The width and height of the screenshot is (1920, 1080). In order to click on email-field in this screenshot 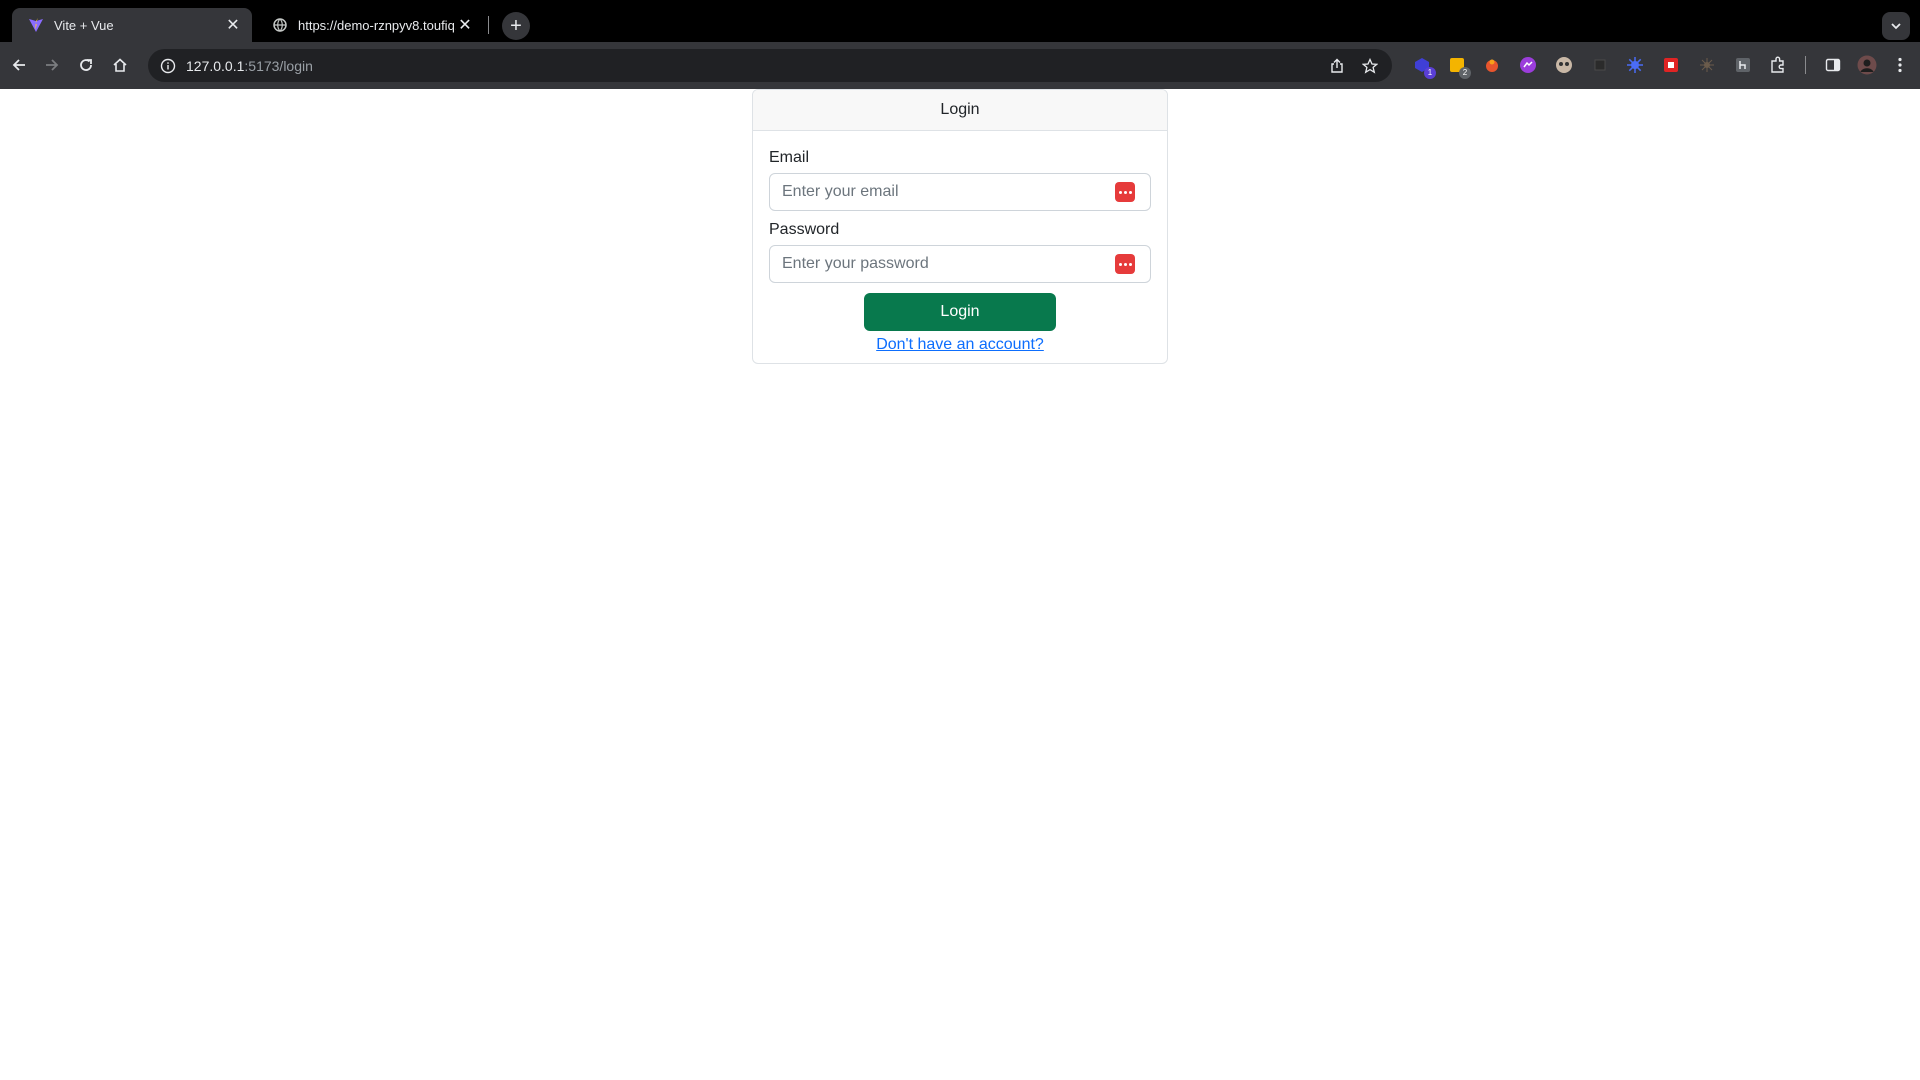, I will do `click(960, 192)`.